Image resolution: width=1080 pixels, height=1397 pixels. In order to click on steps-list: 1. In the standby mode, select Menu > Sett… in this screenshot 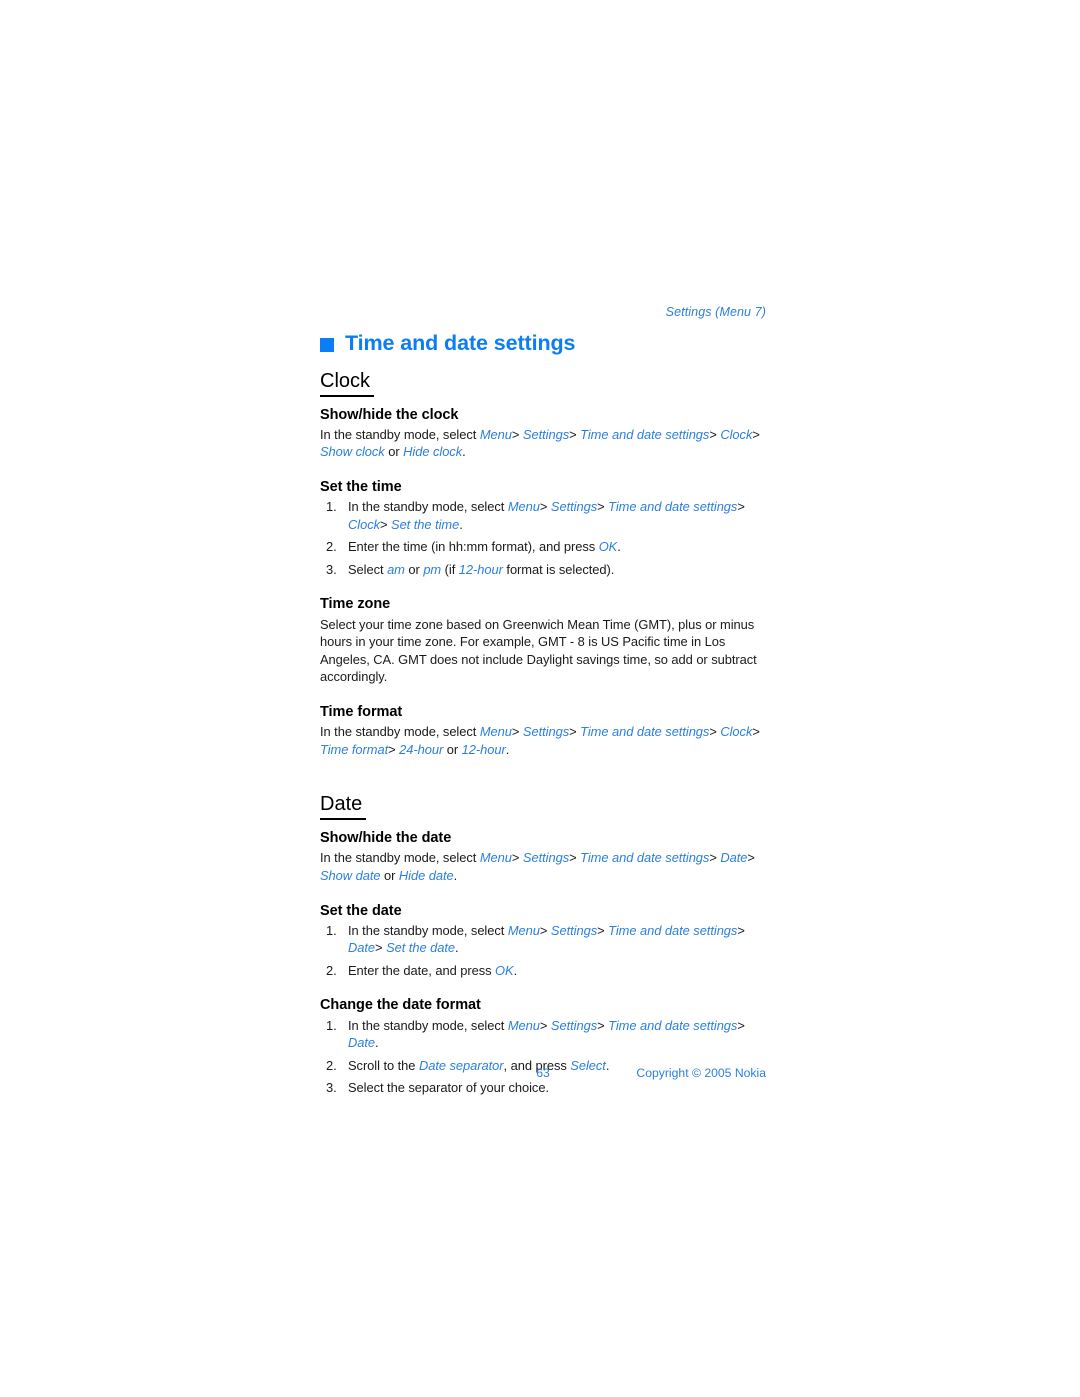, I will do `click(545, 951)`.